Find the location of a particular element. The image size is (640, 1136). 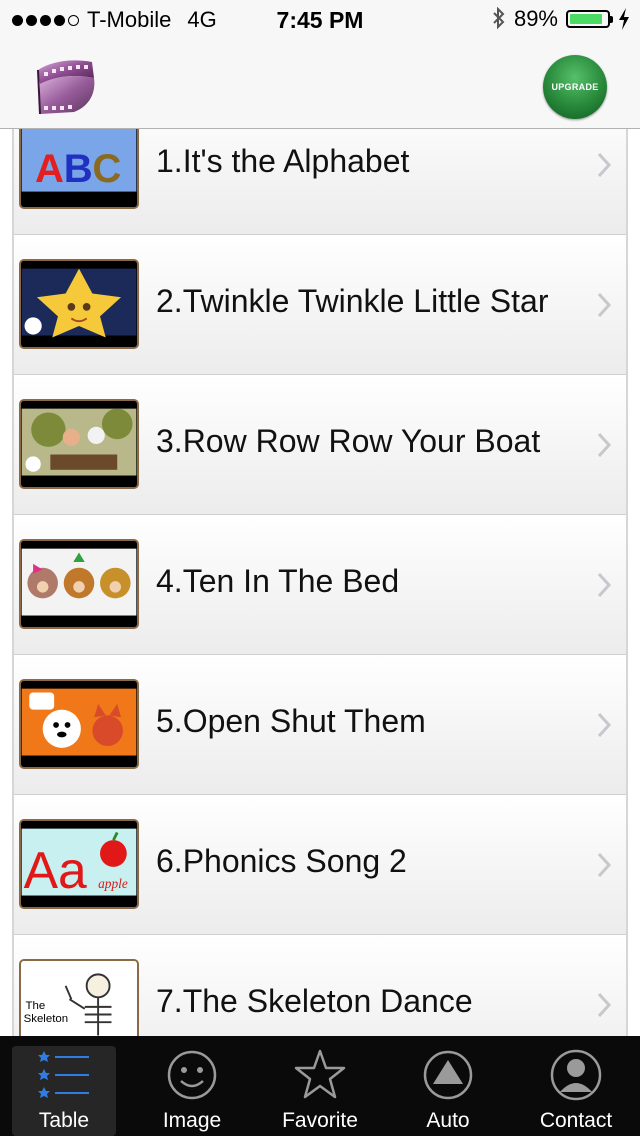

navigation-bar: UPGRADE is located at coordinates (320, 84).